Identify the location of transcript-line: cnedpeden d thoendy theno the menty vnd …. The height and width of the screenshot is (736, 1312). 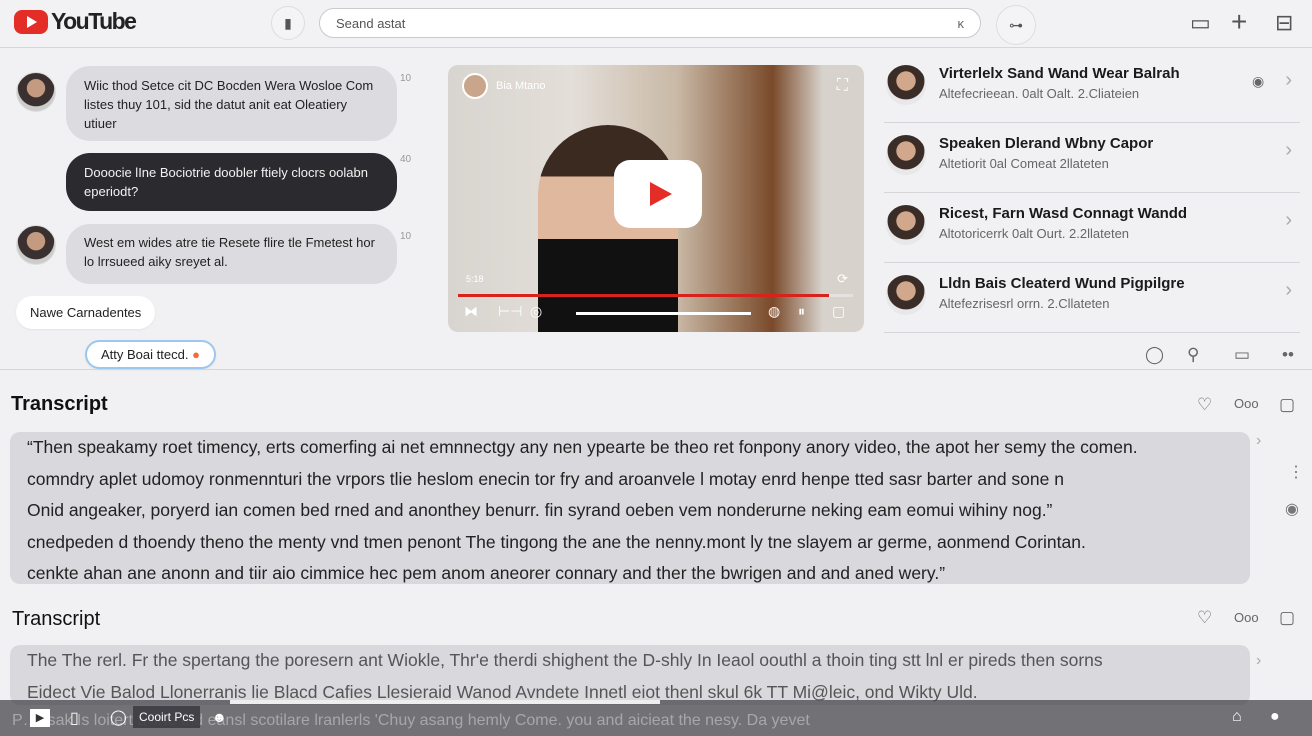
(556, 541).